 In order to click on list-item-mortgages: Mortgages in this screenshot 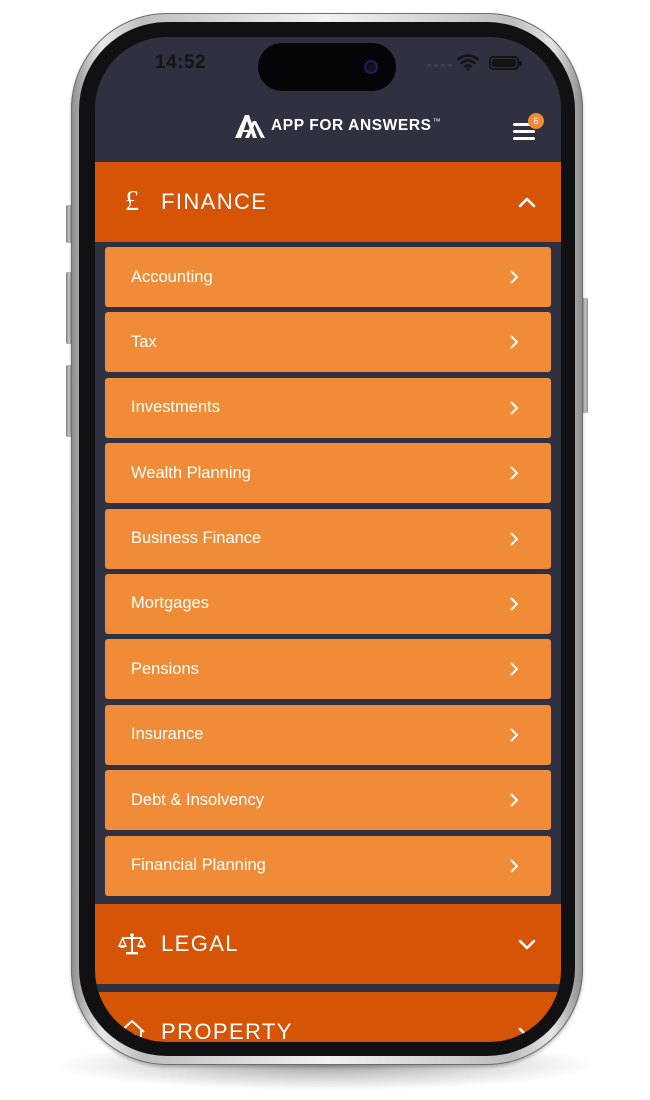, I will do `click(328, 603)`.